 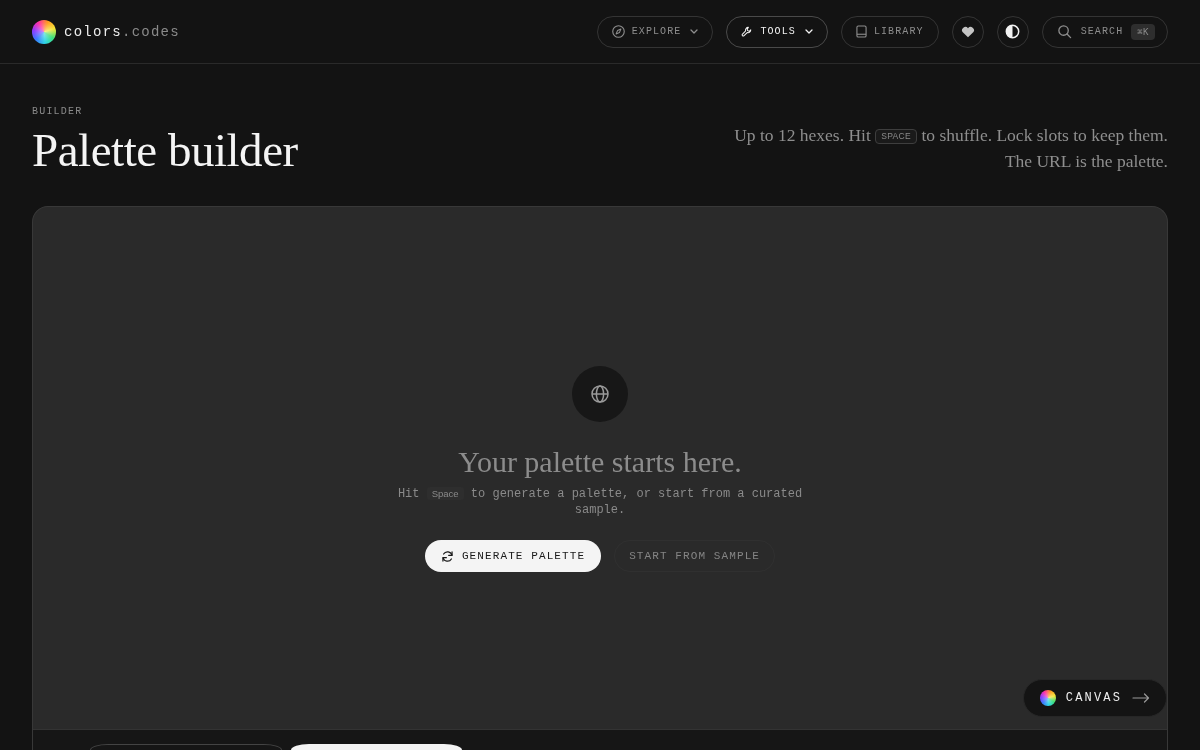 I want to click on compass-icon, so click(x=618, y=31).